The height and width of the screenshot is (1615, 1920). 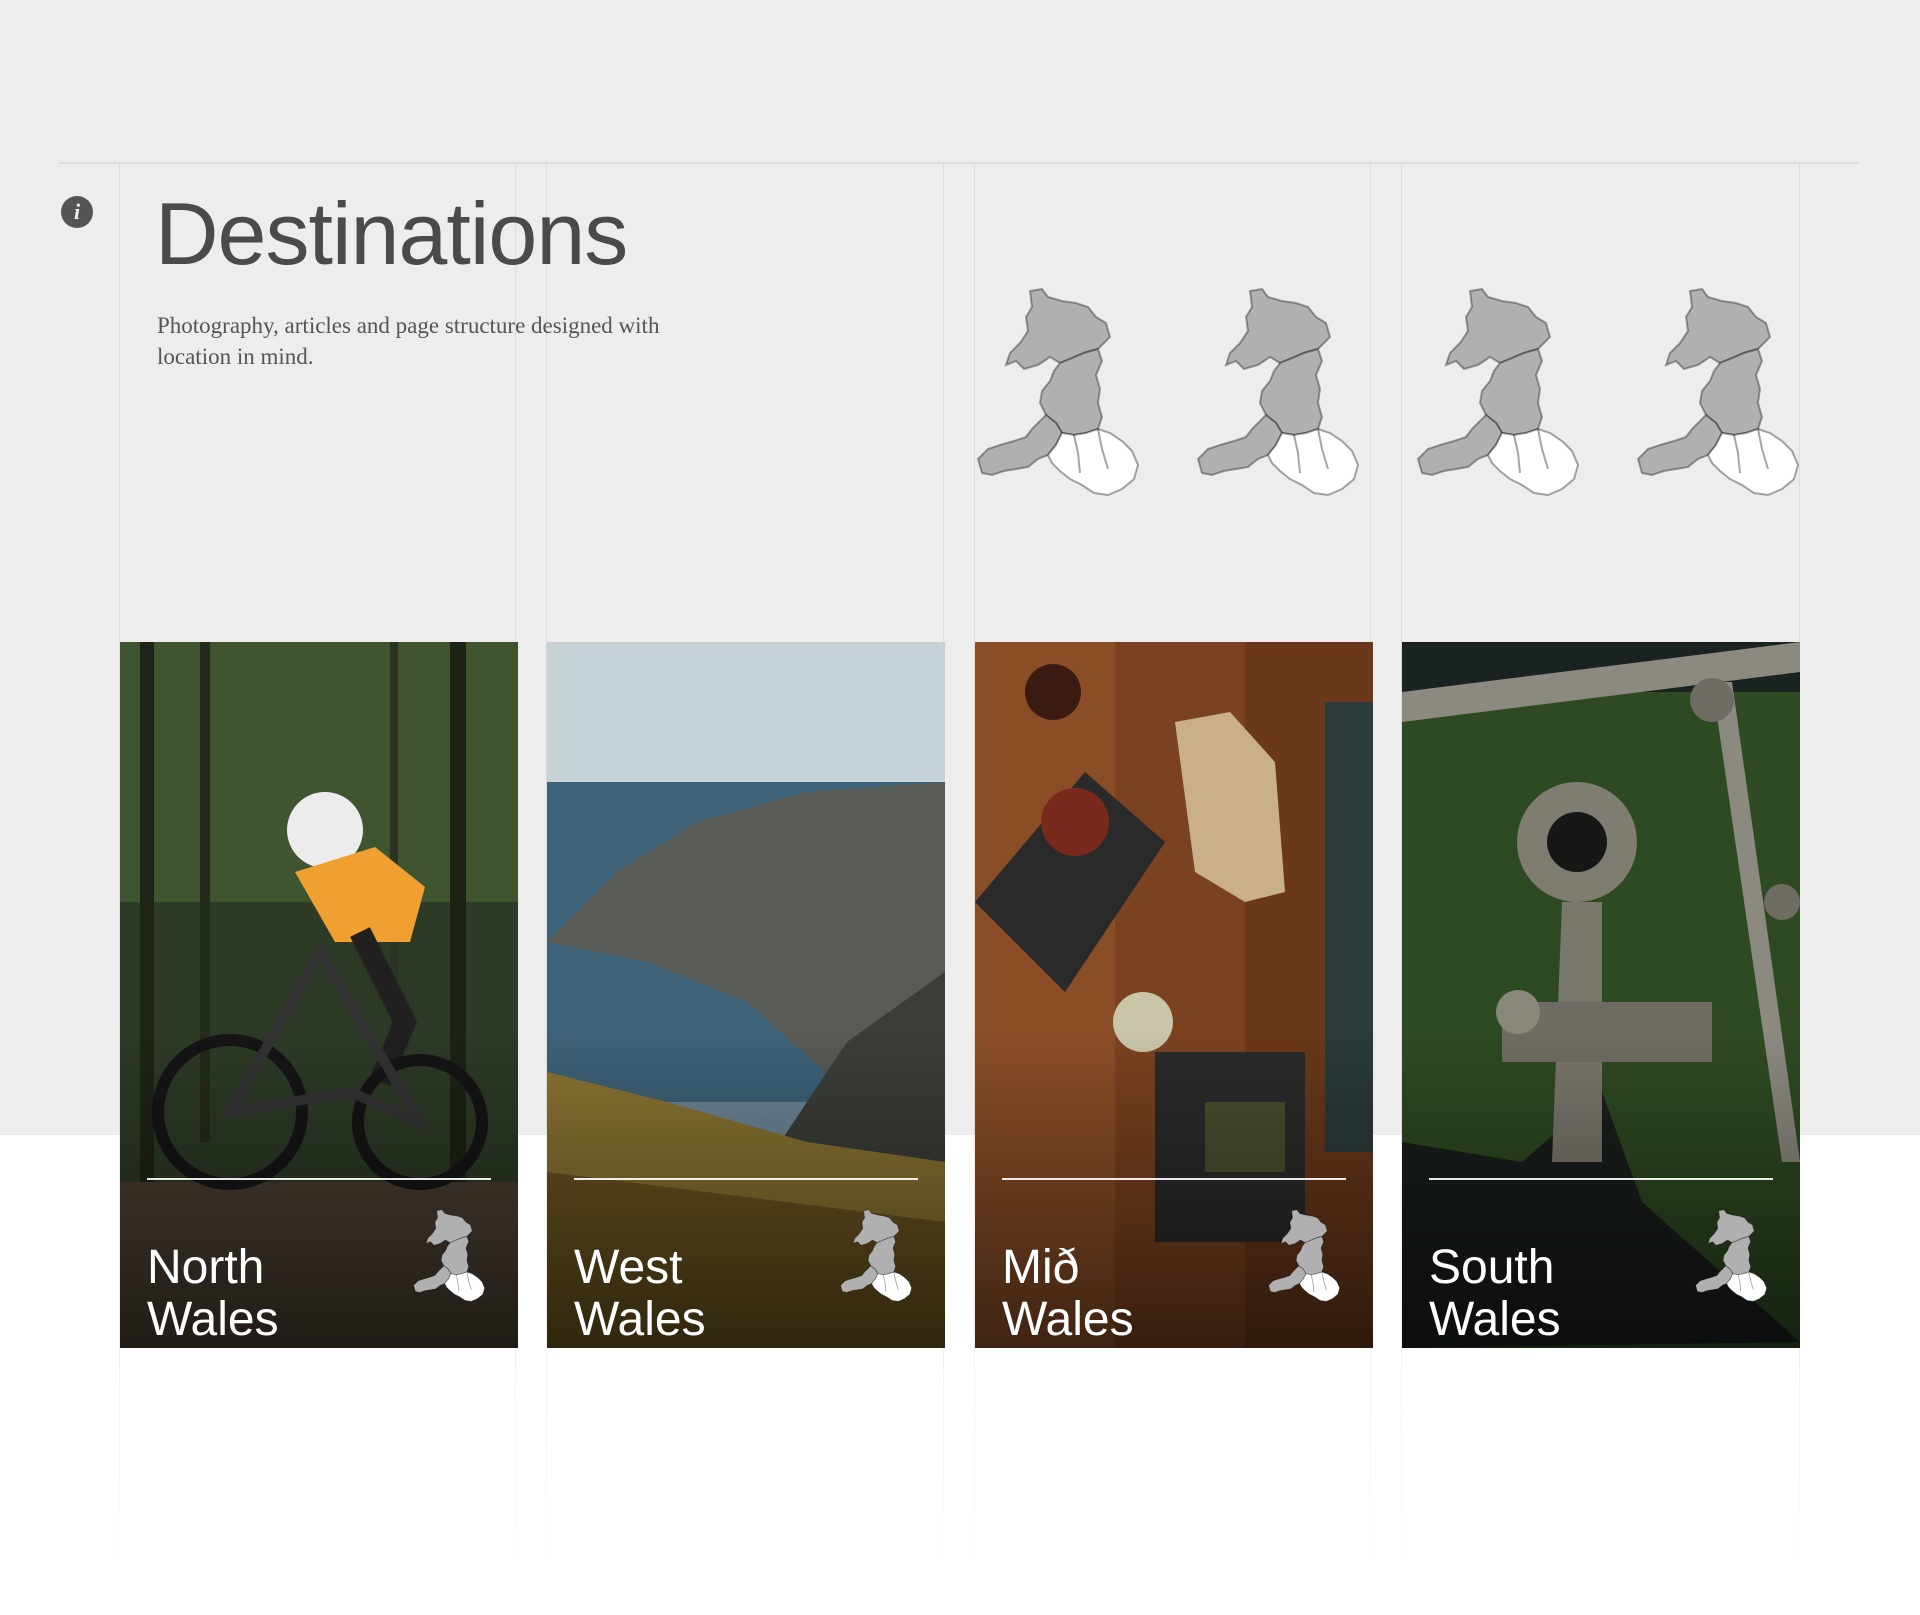 I want to click on card-title: West Wales, so click(x=640, y=1293).